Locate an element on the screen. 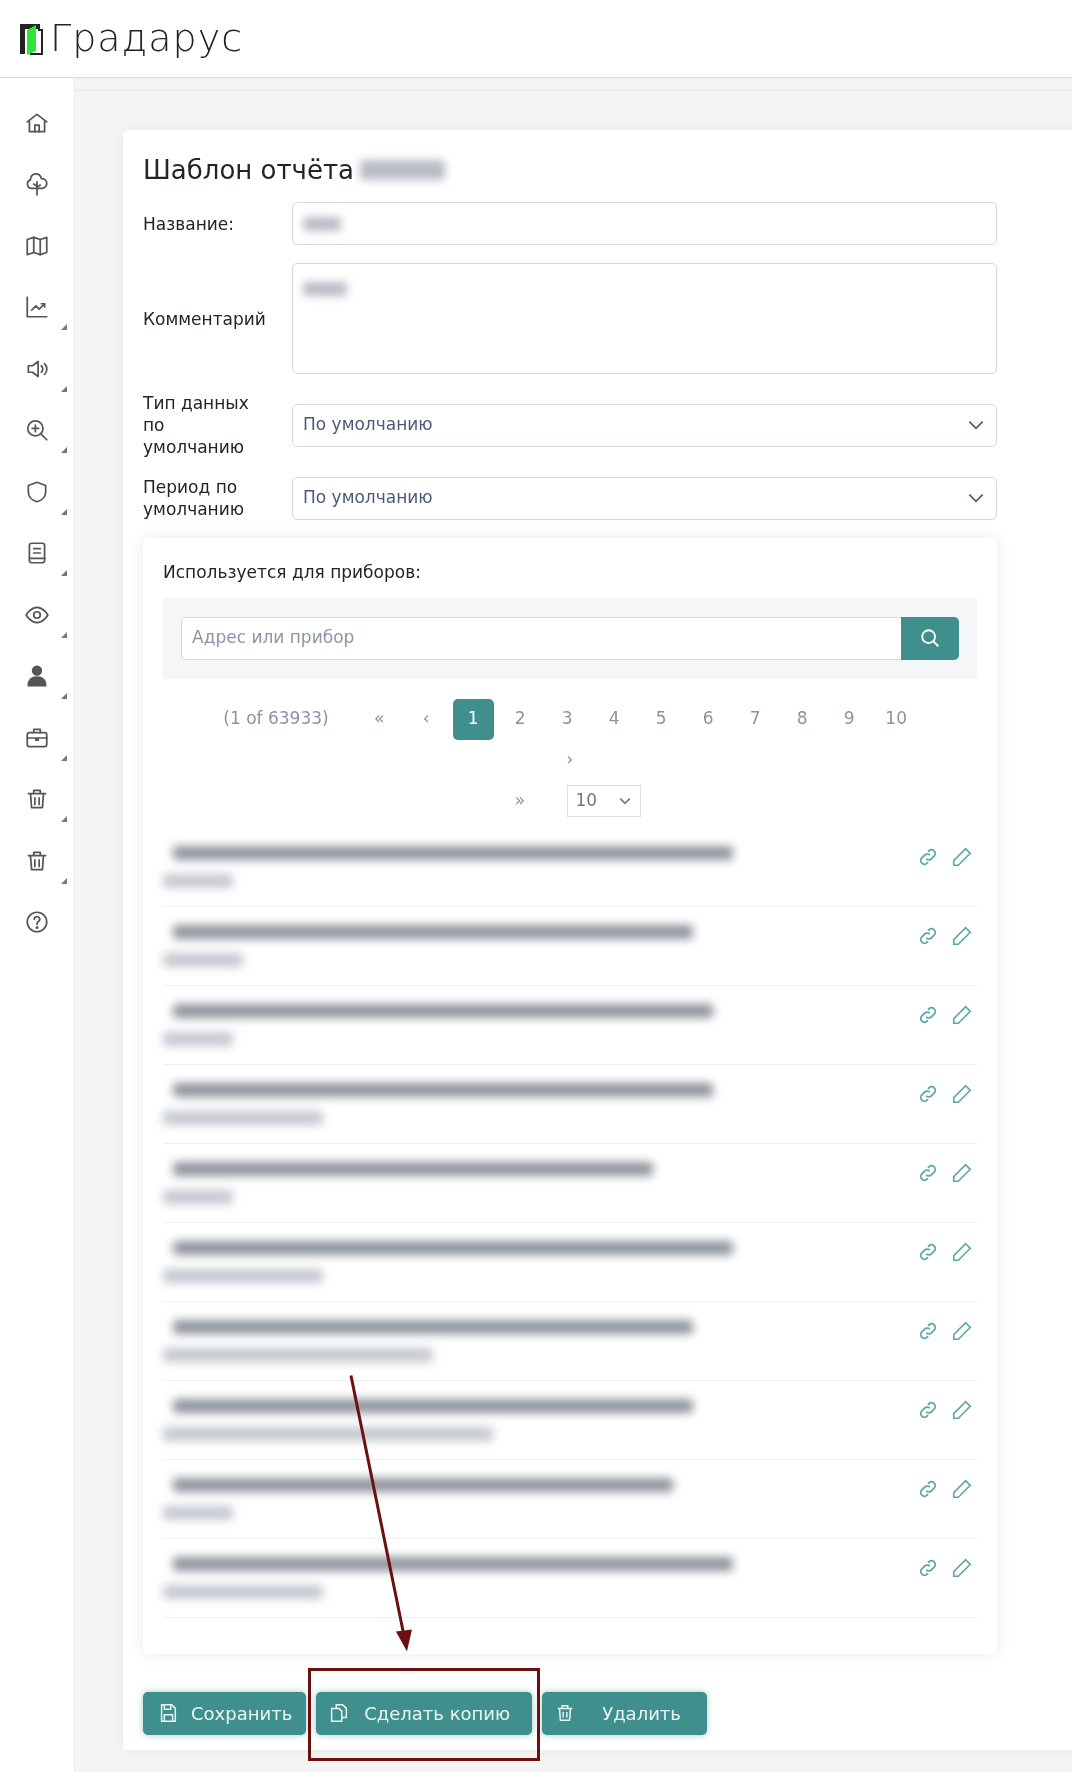 The width and height of the screenshot is (1072, 1772). previous-page-button: ‹ is located at coordinates (426, 719).